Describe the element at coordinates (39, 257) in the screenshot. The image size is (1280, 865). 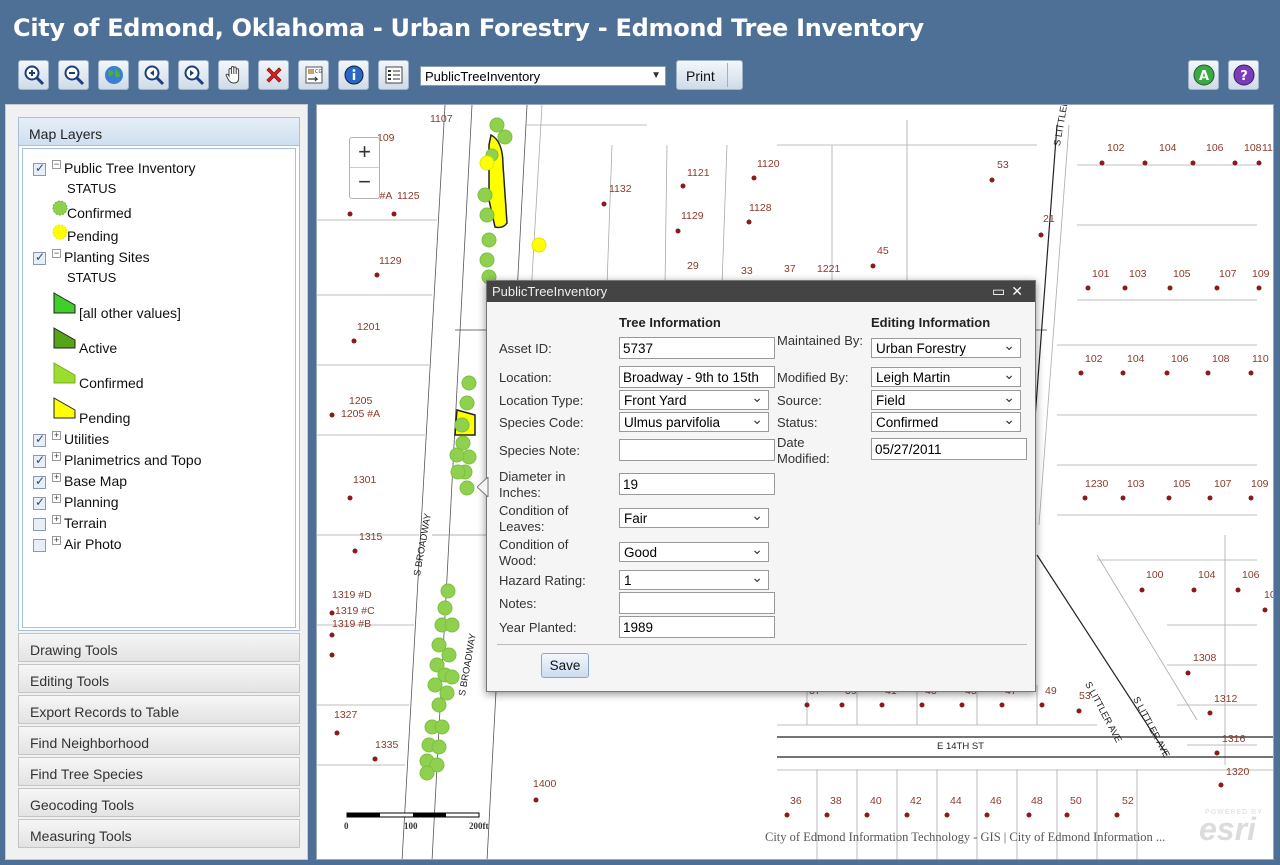
I see `layer-checkbox-planting-sites` at that location.